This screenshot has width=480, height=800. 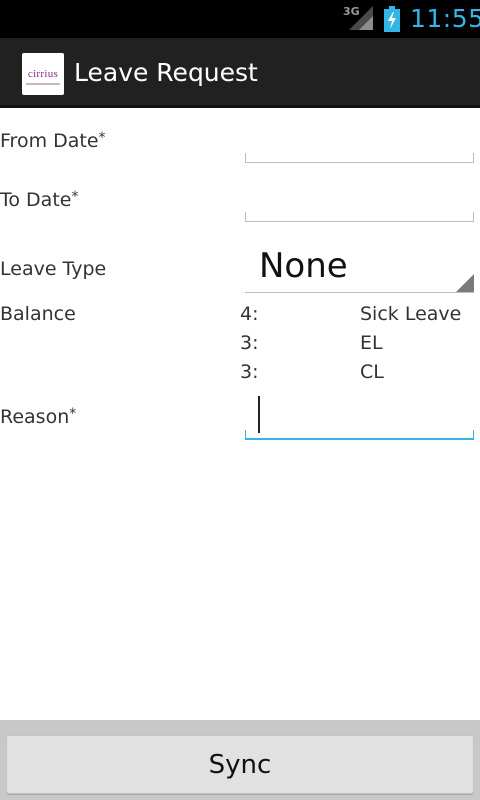 What do you see at coordinates (249, 314) in the screenshot?
I see `balance-count: 4:` at bounding box center [249, 314].